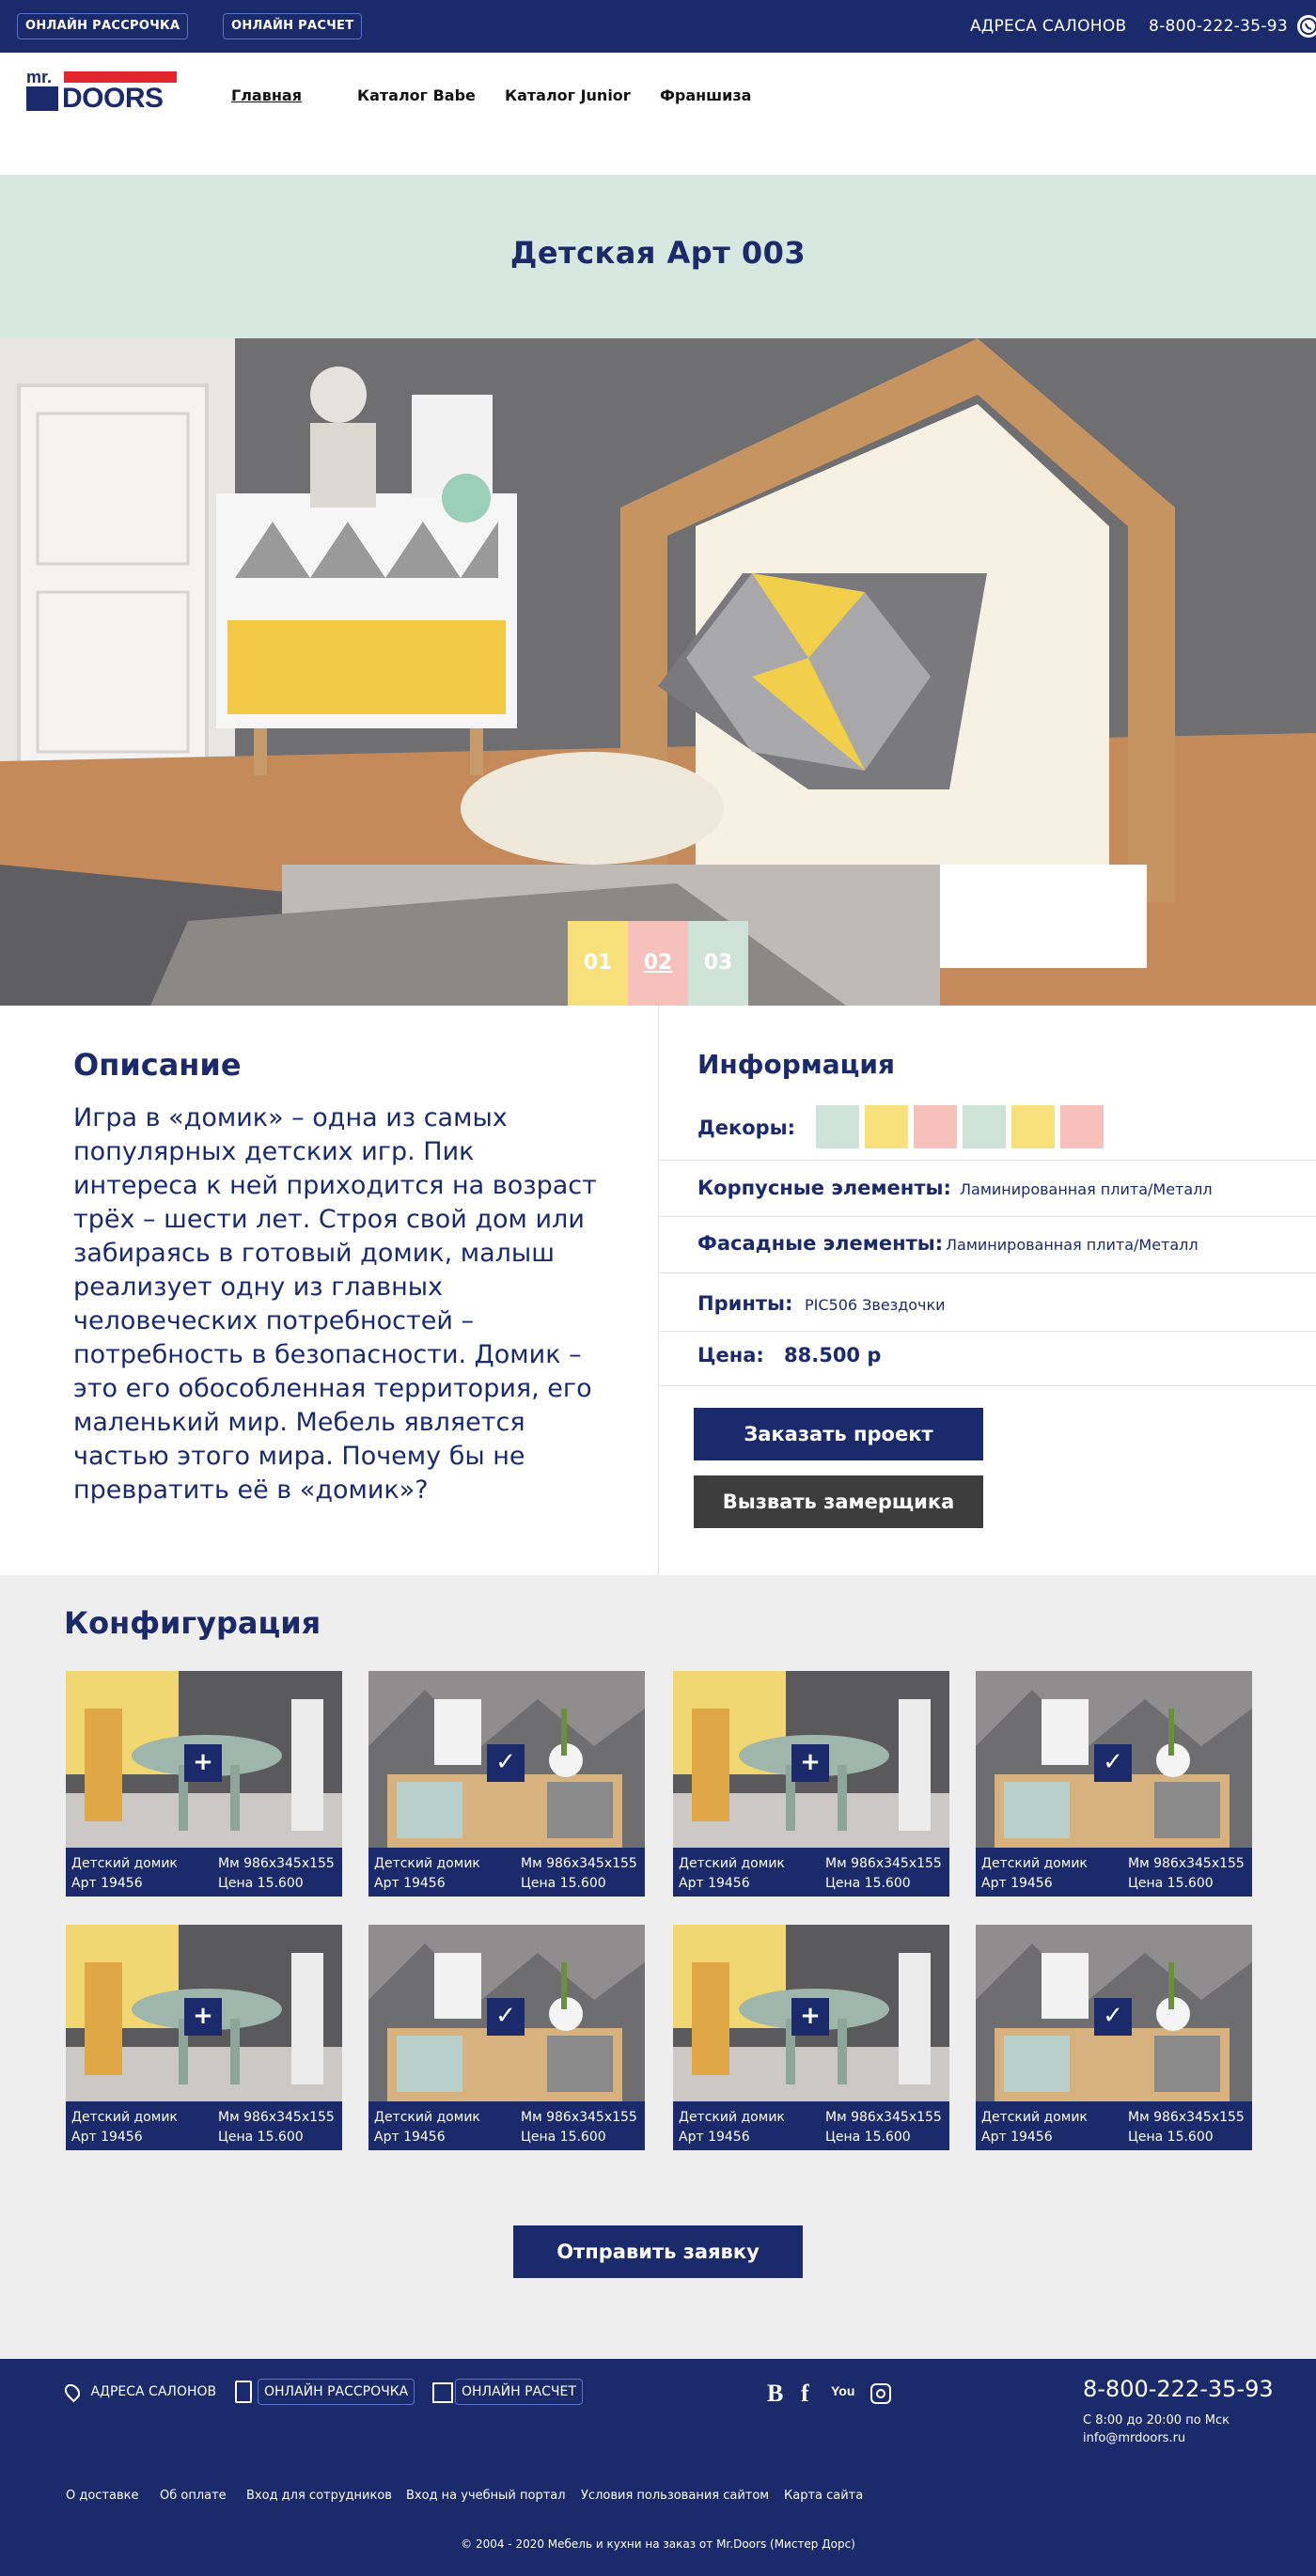 The height and width of the screenshot is (2576, 1316). I want to click on prints-value: PIC506 Звездочки, so click(875, 1305).